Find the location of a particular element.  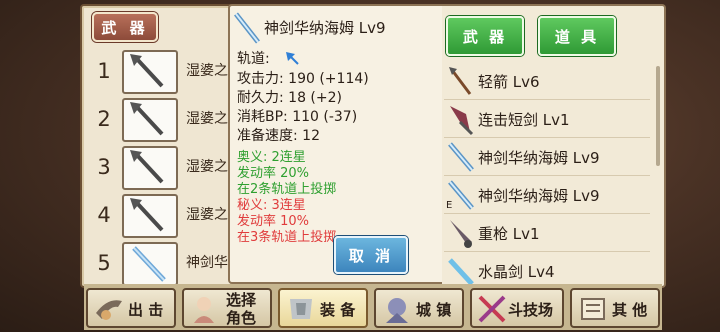

menu-label: 选择 角色 is located at coordinates (241, 309).